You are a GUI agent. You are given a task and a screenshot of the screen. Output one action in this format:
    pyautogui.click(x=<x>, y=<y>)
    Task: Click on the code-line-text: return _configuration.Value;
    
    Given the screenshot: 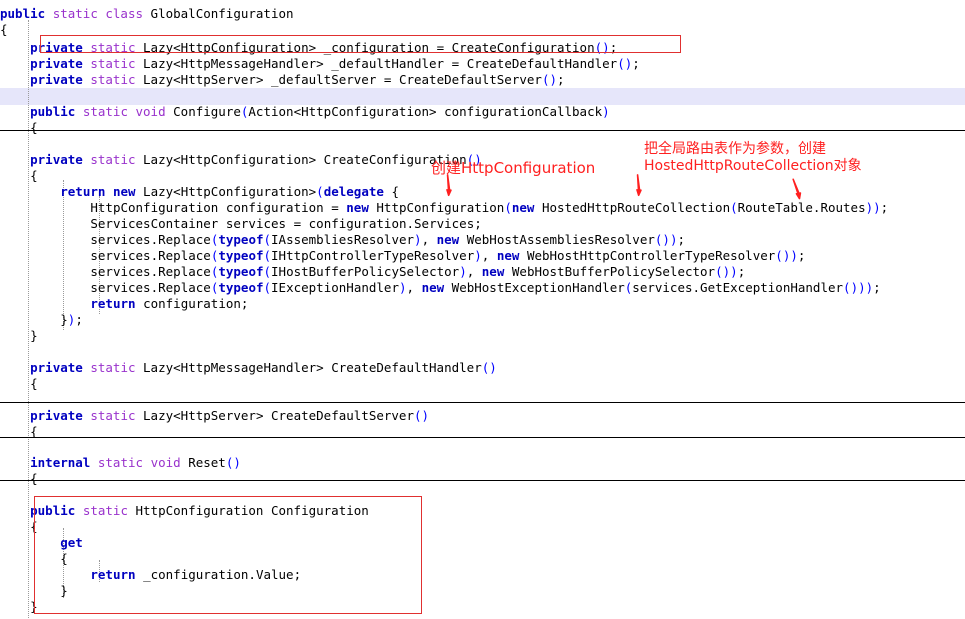 What is the action you would take?
    pyautogui.click(x=196, y=574)
    